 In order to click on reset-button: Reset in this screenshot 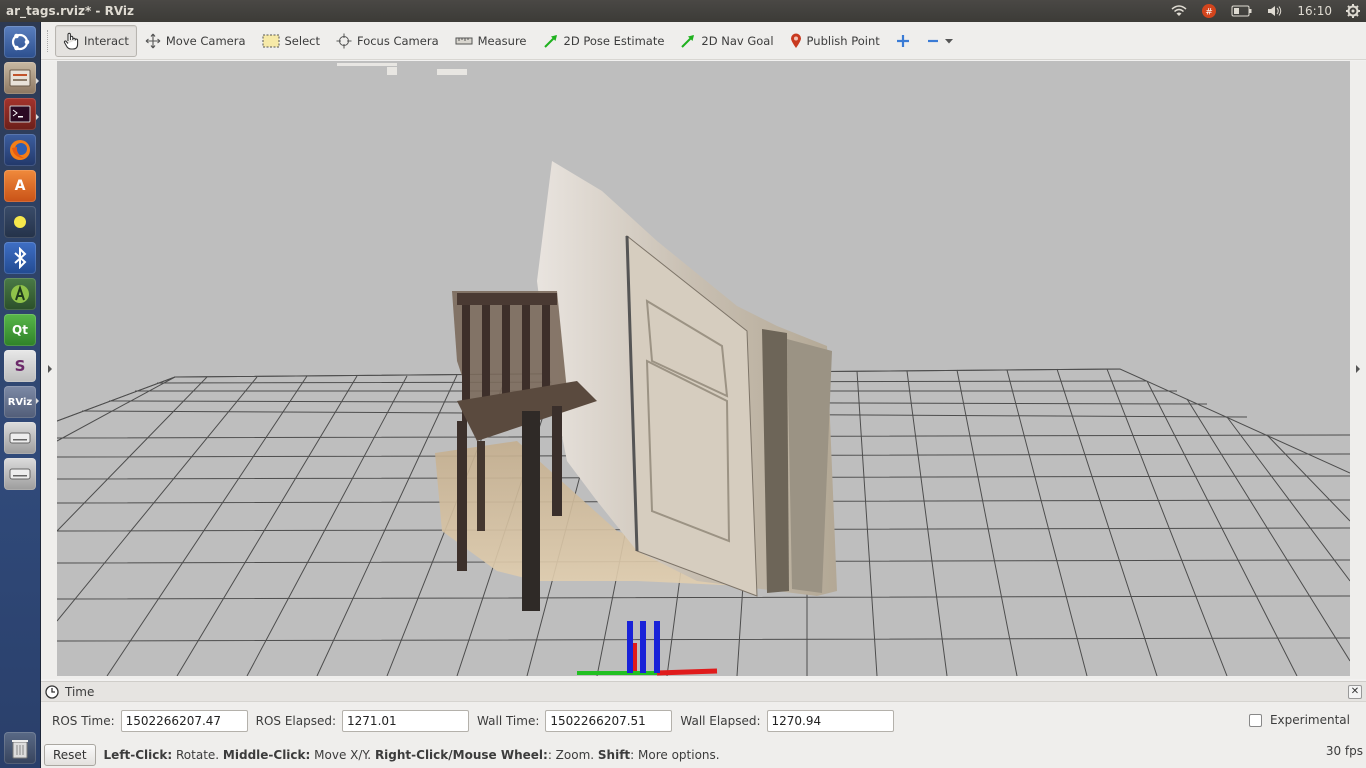, I will do `click(70, 754)`.